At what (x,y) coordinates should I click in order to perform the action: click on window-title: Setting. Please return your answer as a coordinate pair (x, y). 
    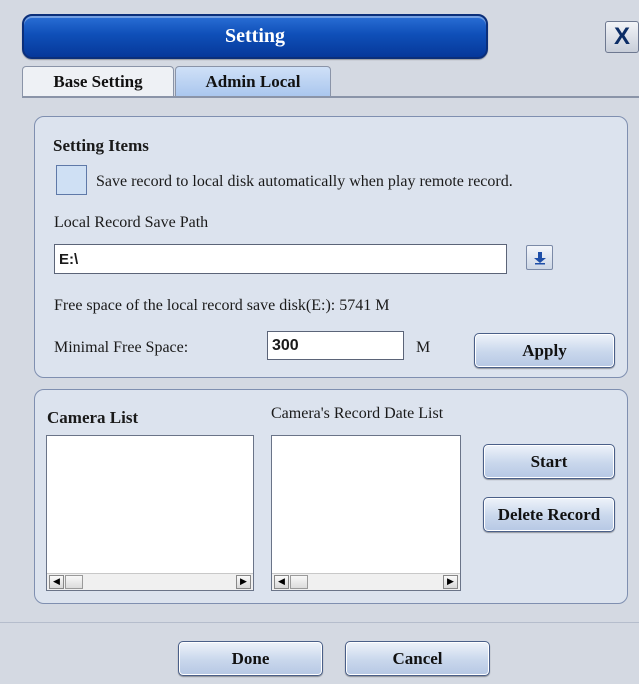
    Looking at the image, I should click on (255, 36).